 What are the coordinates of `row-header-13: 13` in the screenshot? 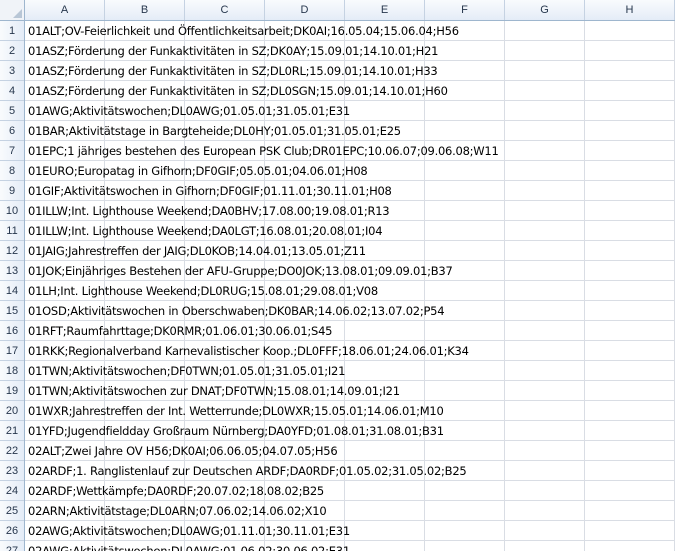 It's located at (12, 271).